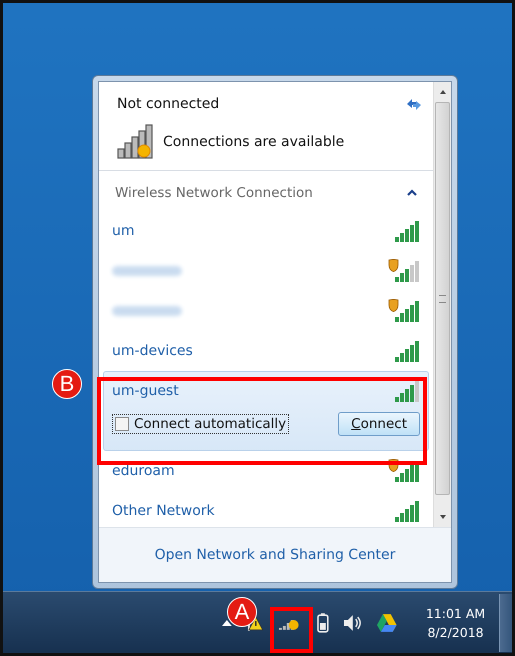 This screenshot has height=656, width=515. What do you see at coordinates (201, 424) in the screenshot?
I see `connect-automatically-checkbox: Connect automatically` at bounding box center [201, 424].